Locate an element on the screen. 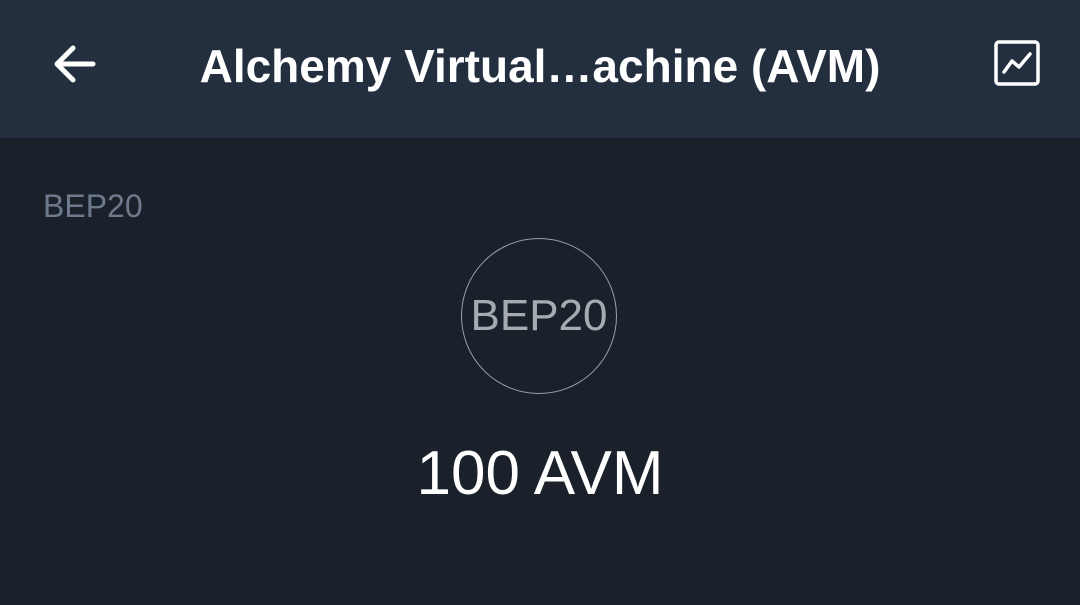 The image size is (1080, 605). chart-button is located at coordinates (1017, 65).